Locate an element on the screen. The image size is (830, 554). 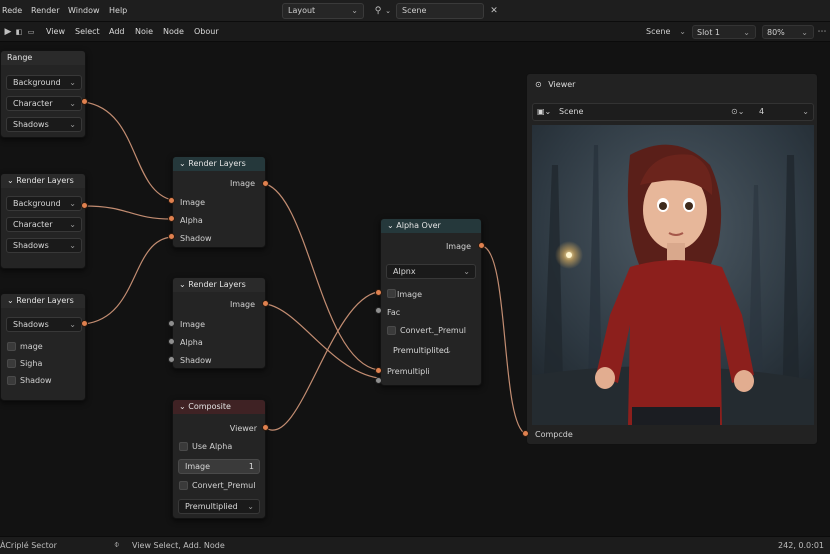
menu-help: Help is located at coordinates (118, 10).